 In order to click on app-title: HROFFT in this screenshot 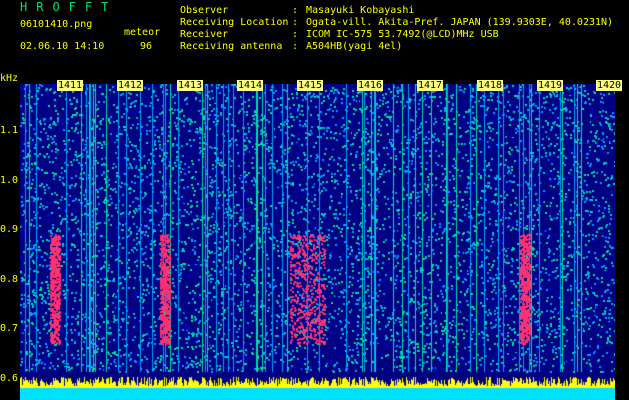, I will do `click(69, 7)`.